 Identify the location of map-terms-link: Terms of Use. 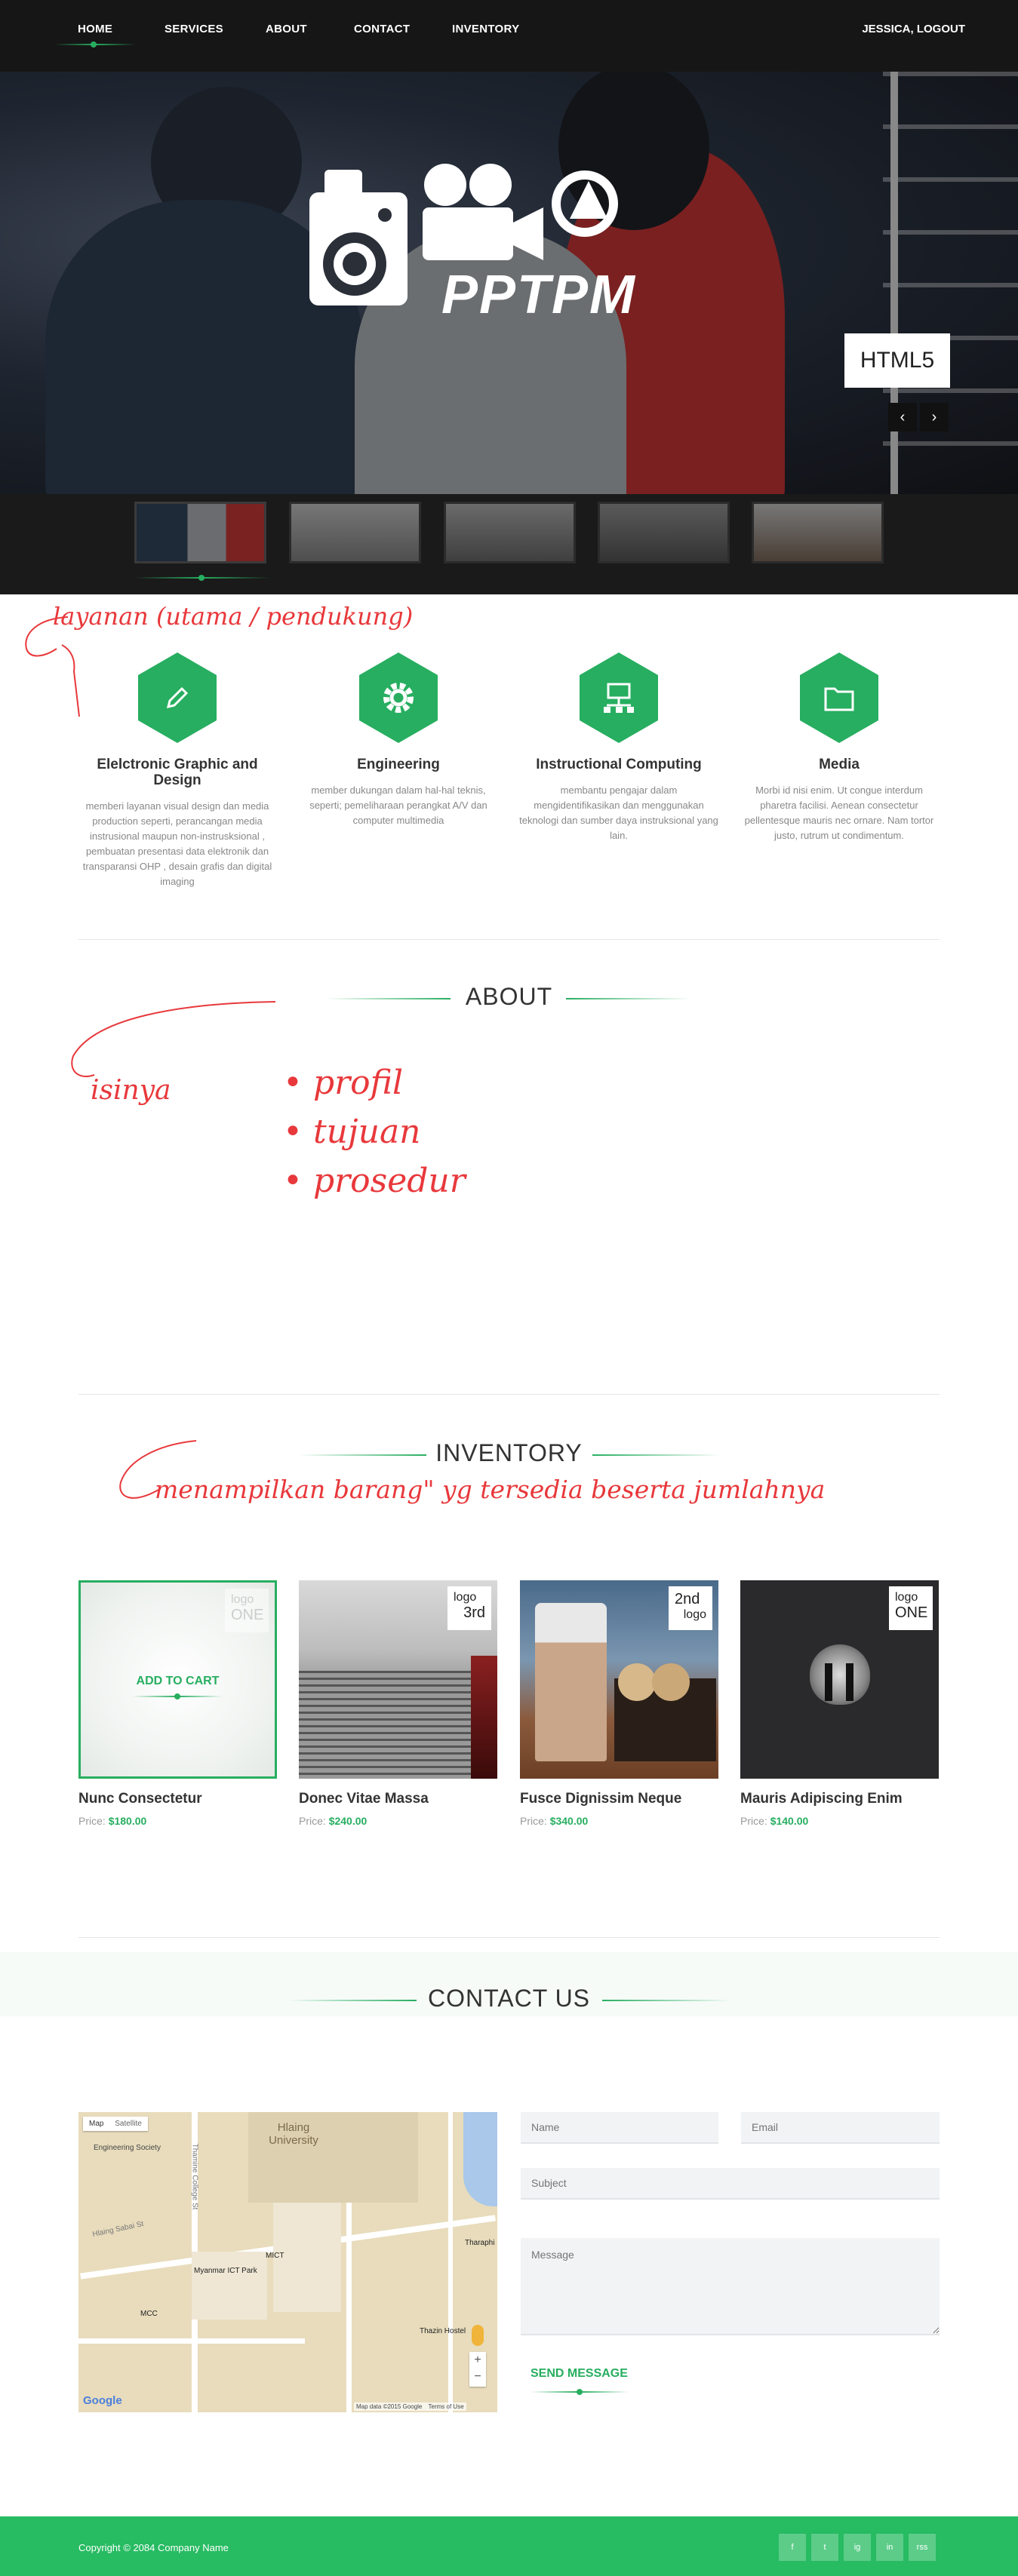
(446, 2406).